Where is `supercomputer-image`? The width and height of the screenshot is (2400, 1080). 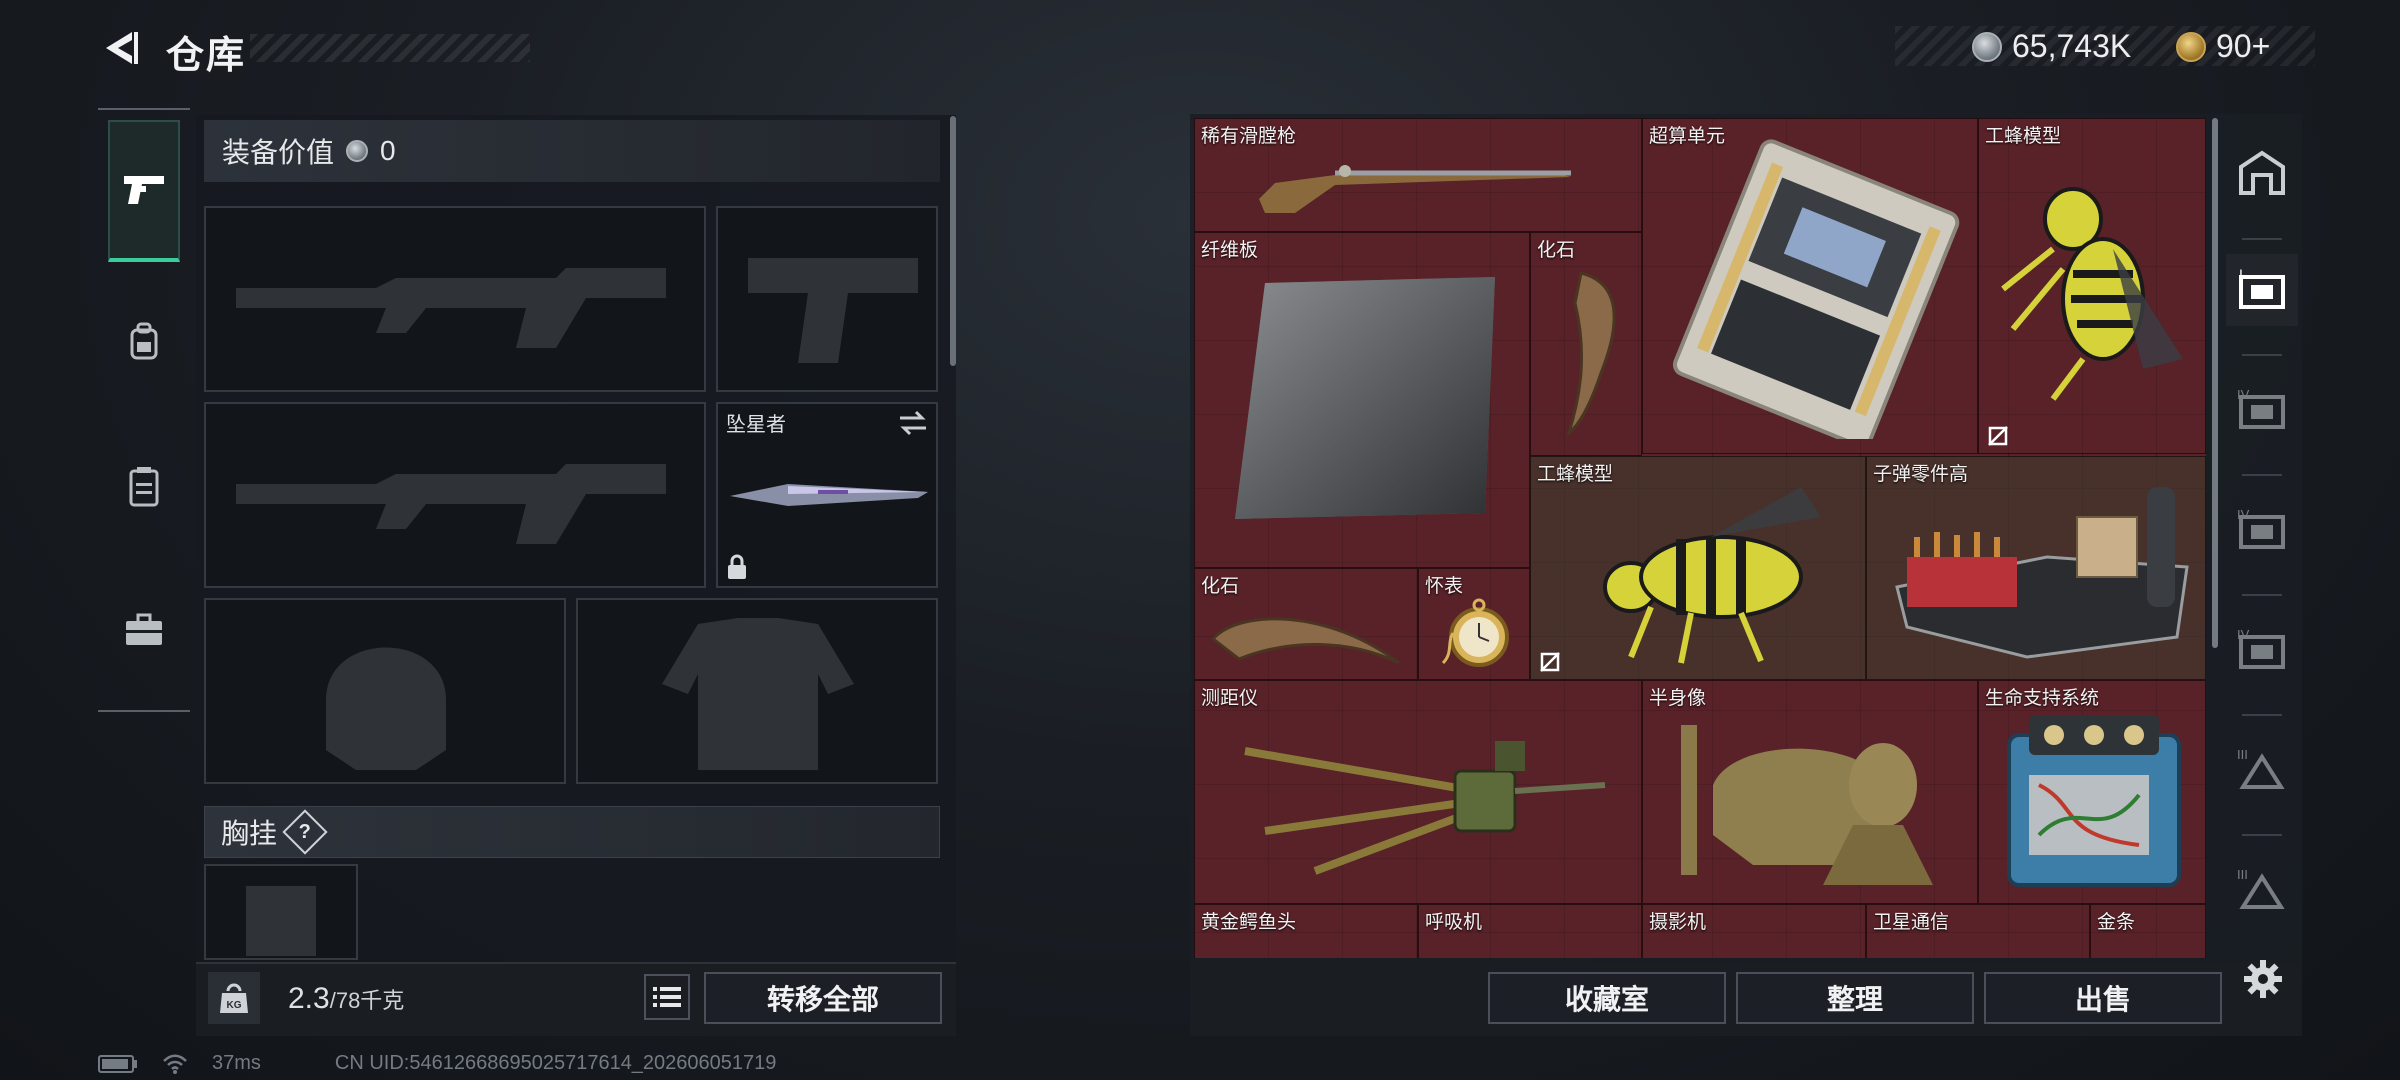 supercomputer-image is located at coordinates (1816, 289).